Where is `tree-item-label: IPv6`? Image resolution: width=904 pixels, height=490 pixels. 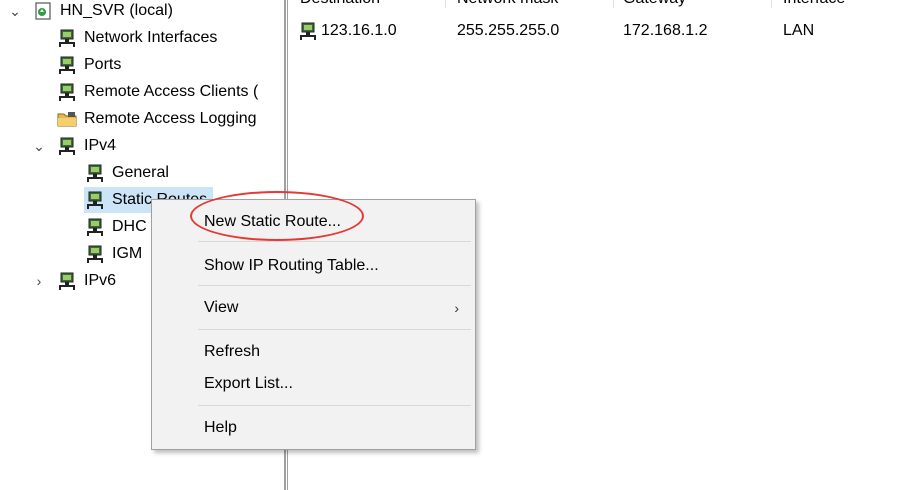
tree-item-label: IPv6 is located at coordinates (100, 280).